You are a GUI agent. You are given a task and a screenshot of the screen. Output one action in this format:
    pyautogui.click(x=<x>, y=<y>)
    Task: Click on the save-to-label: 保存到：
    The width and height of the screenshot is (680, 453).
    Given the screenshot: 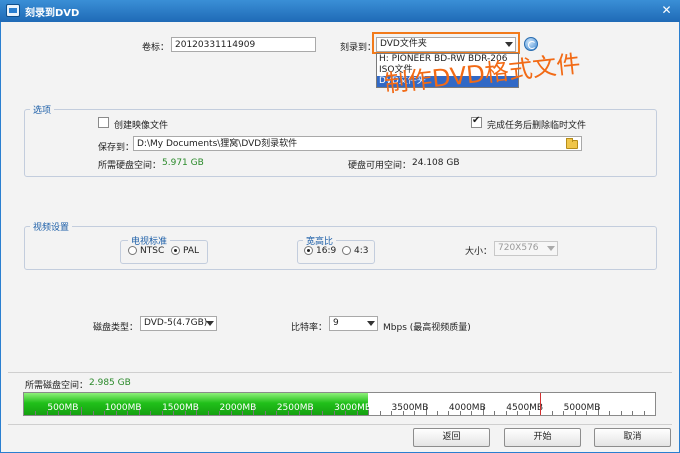 What is the action you would take?
    pyautogui.click(x=116, y=148)
    